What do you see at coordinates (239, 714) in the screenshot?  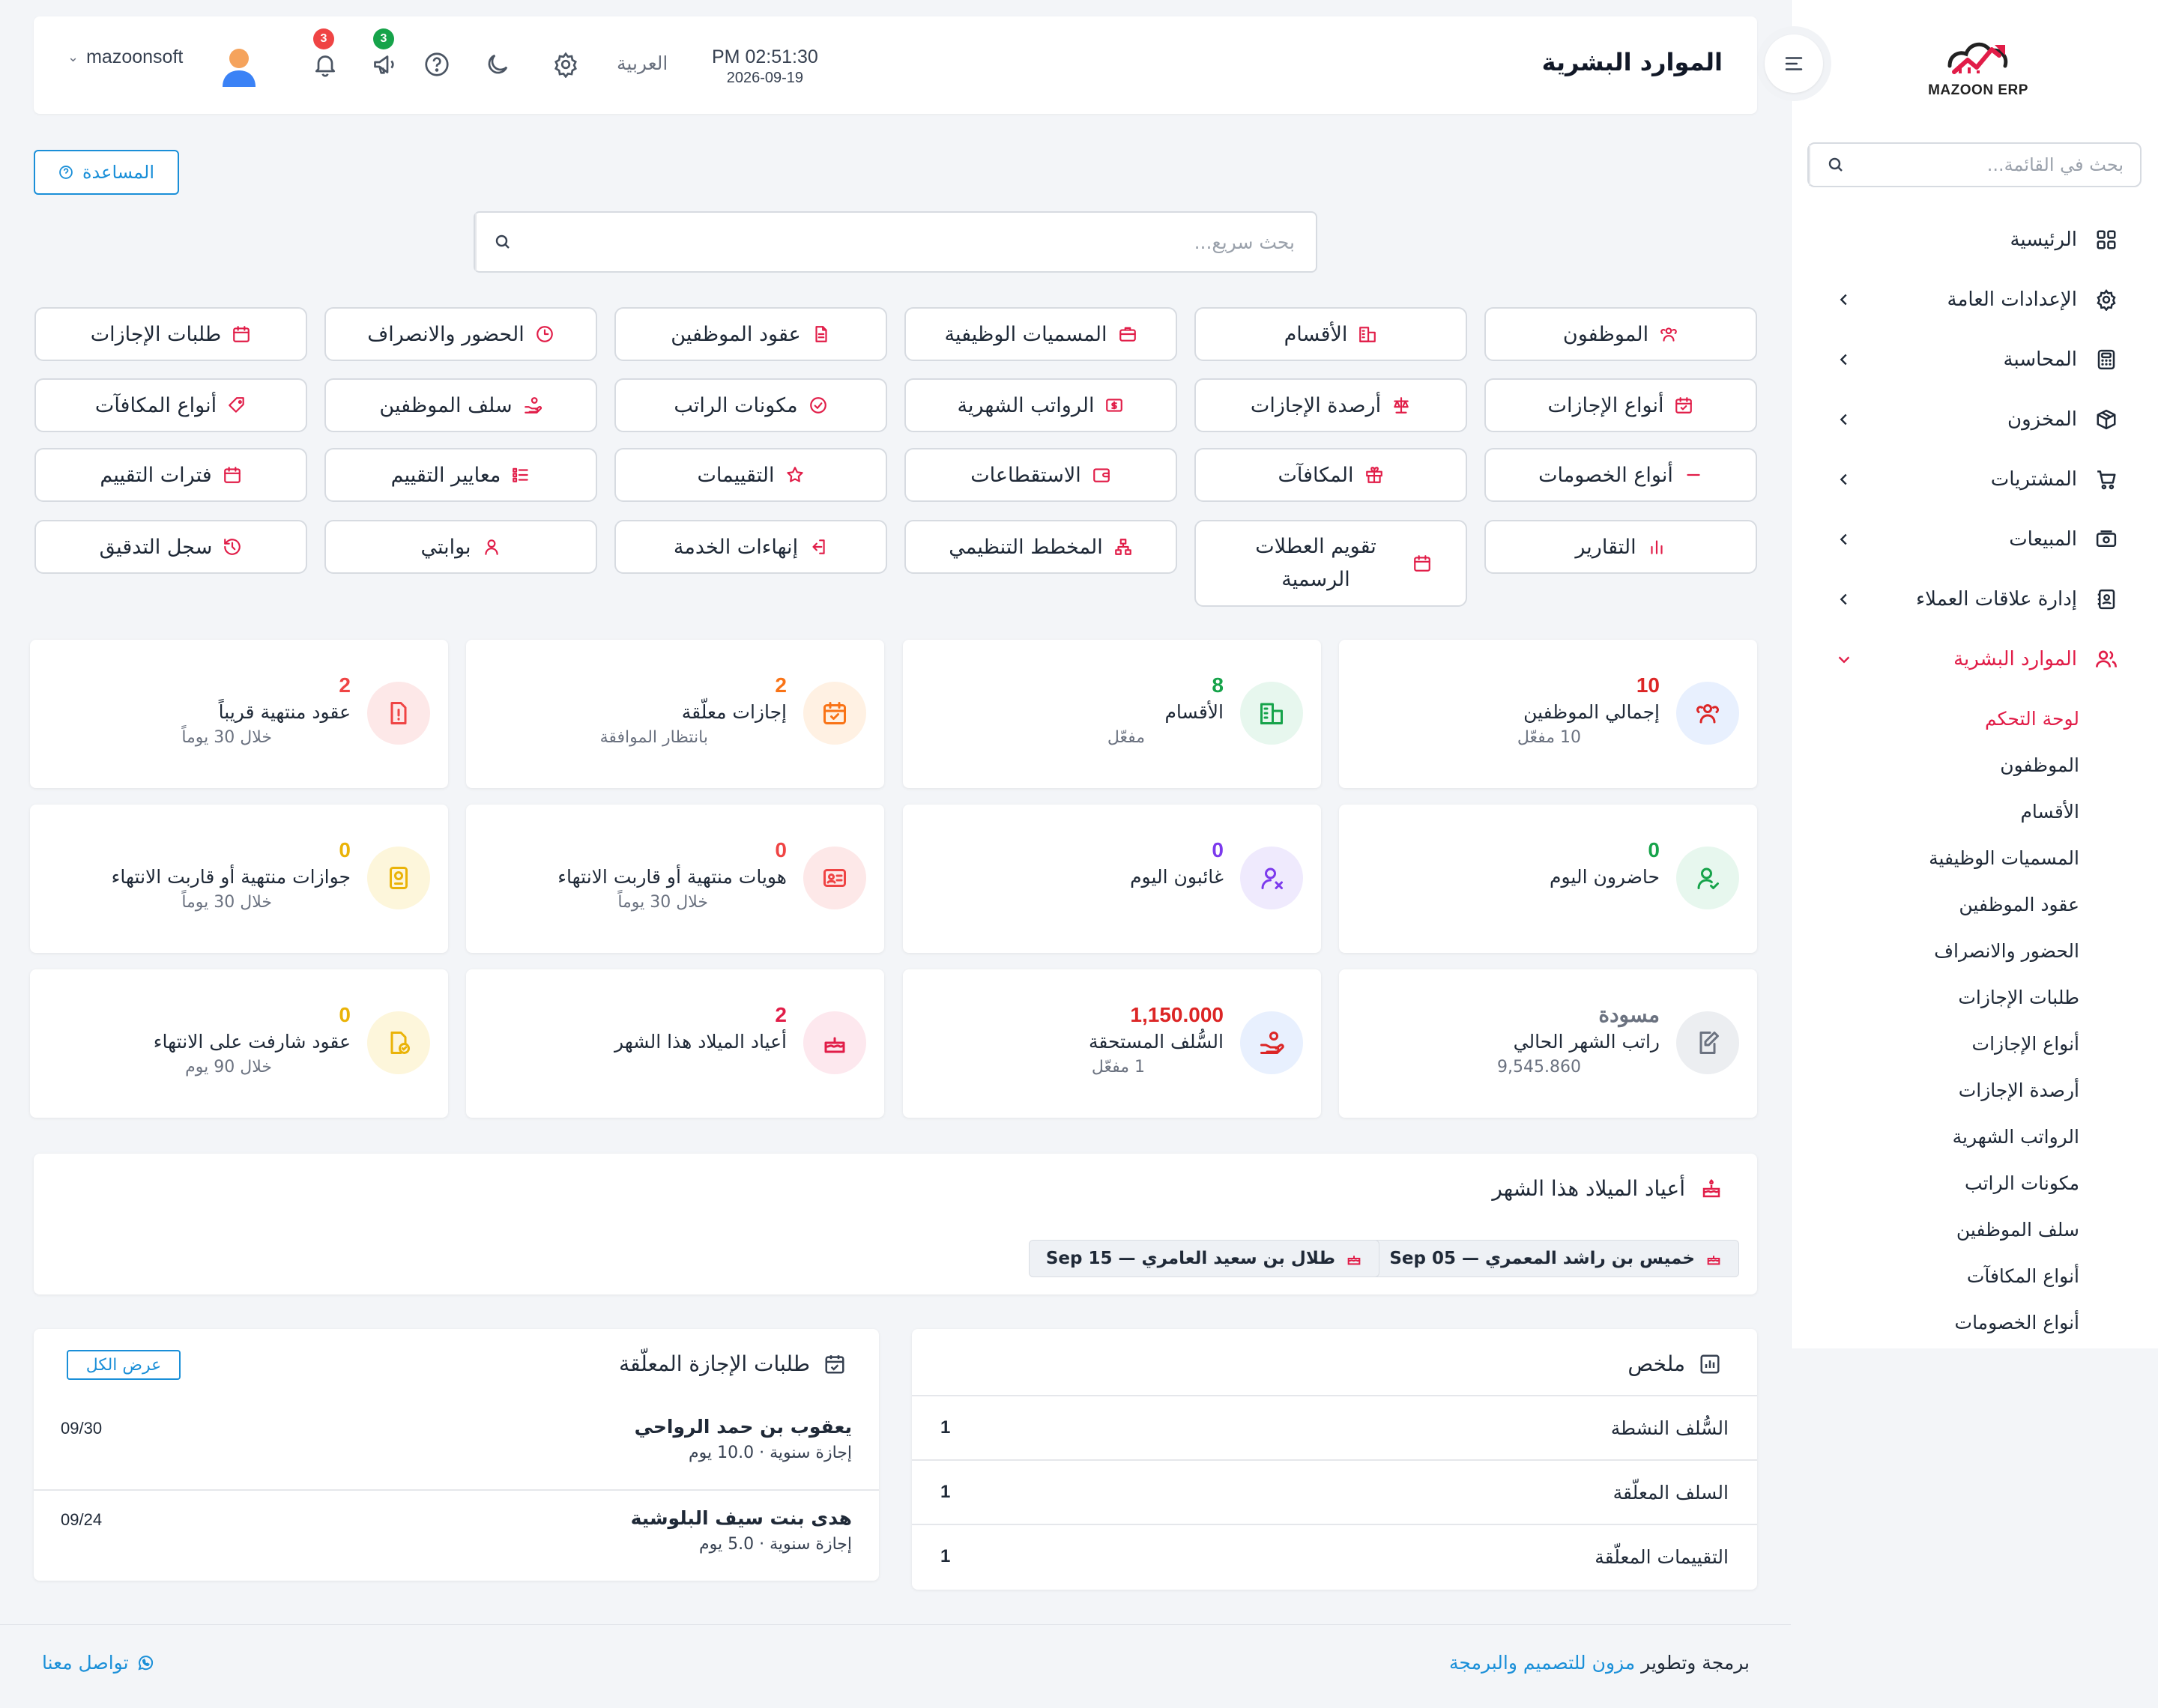 I see `stat-card: 2 عقود منتهية قريباً خلال 30 يوماً` at bounding box center [239, 714].